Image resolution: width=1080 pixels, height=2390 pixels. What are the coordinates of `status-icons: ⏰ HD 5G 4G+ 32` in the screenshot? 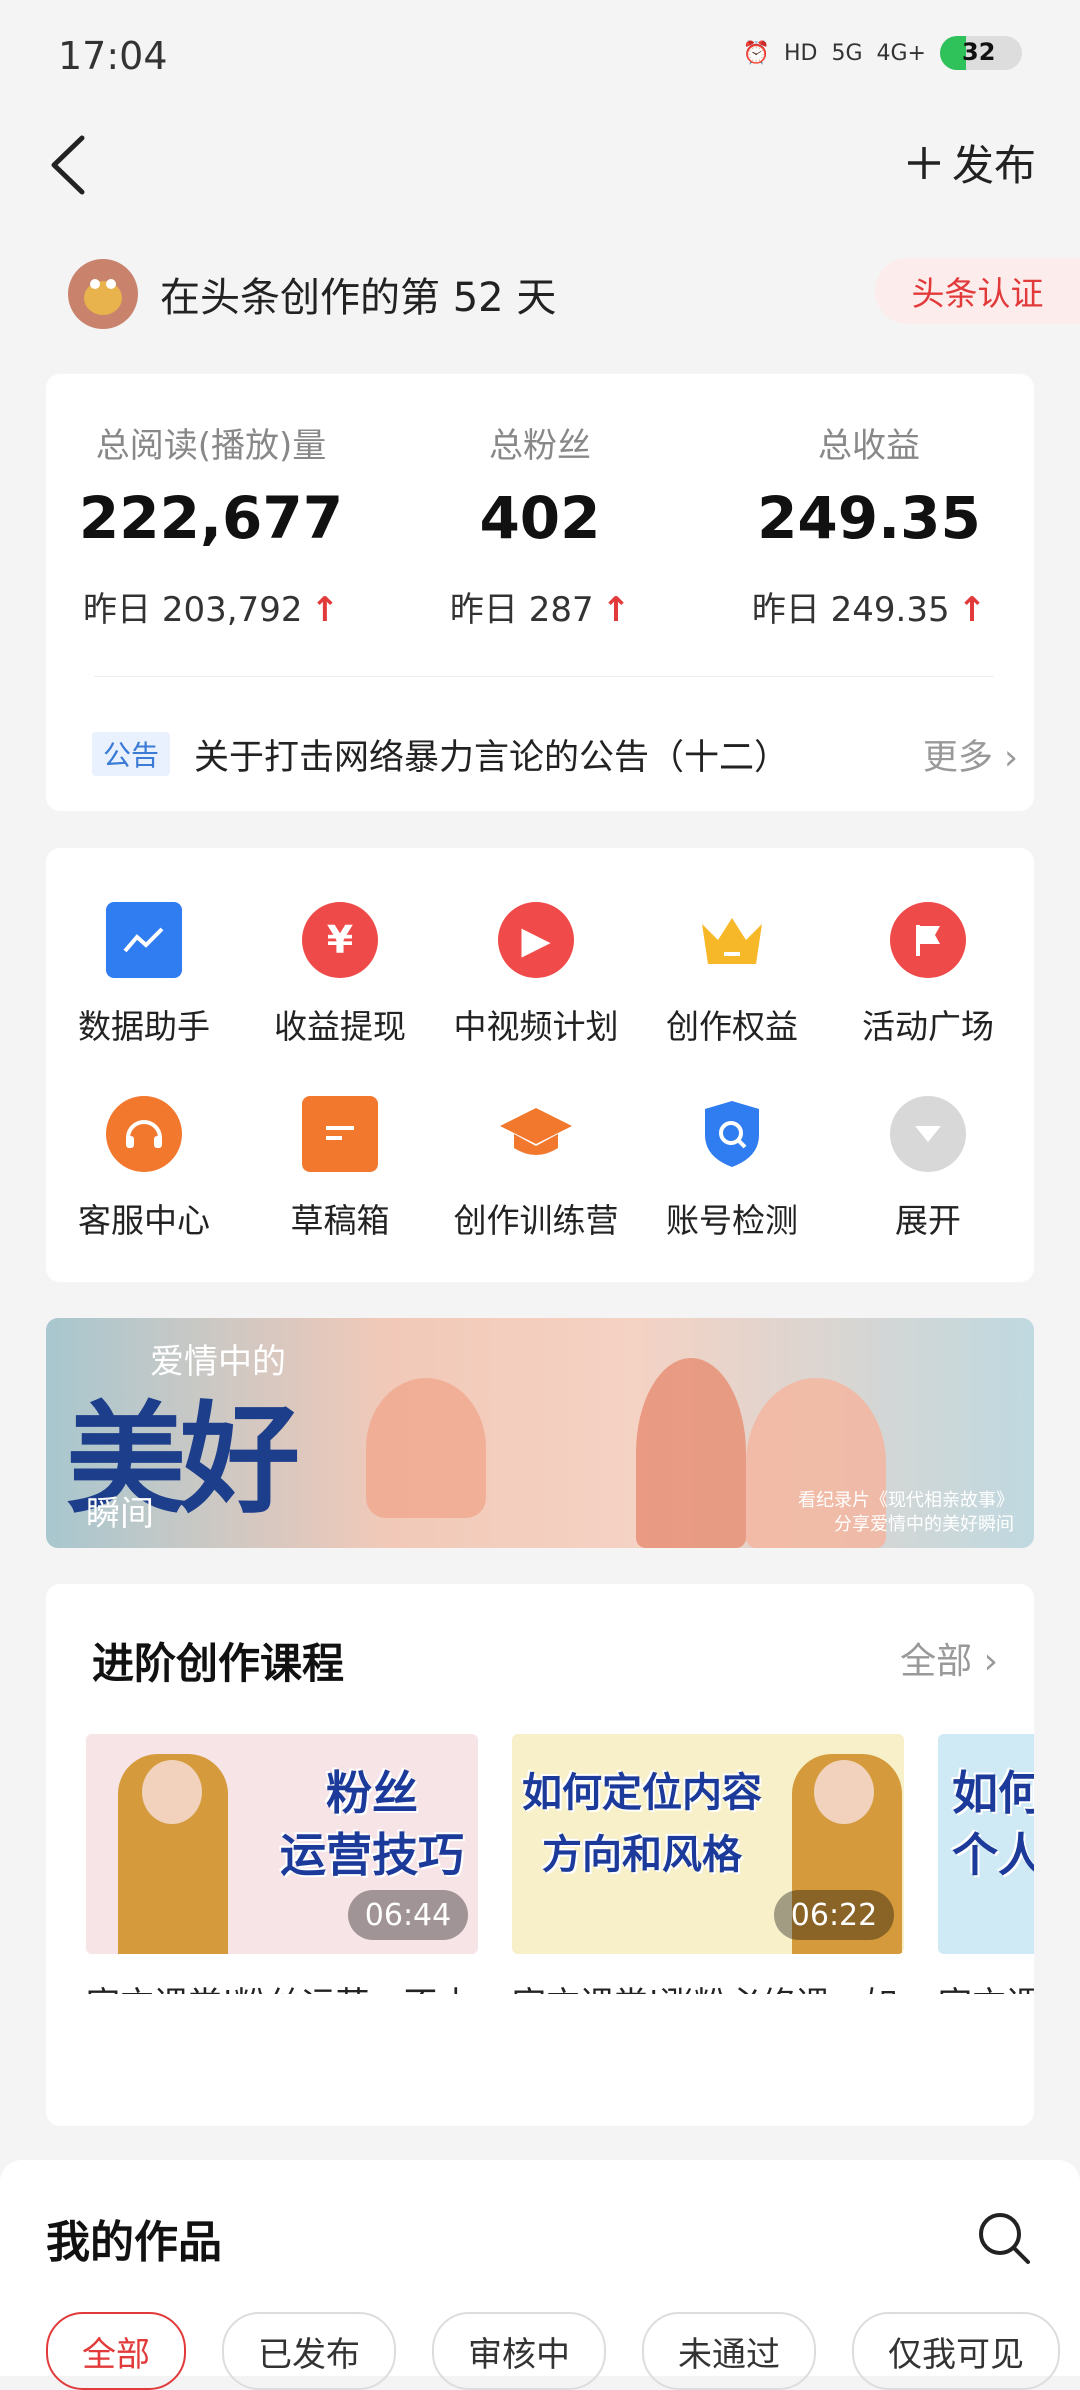 It's located at (882, 53).